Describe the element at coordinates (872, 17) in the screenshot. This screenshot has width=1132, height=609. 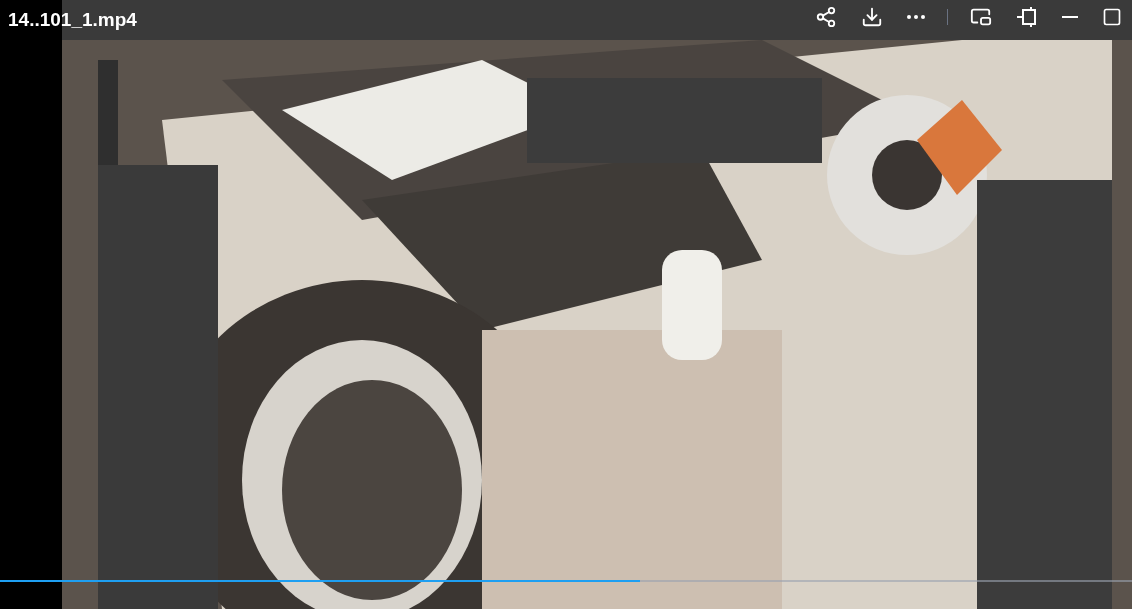
I see `download-icon` at that location.